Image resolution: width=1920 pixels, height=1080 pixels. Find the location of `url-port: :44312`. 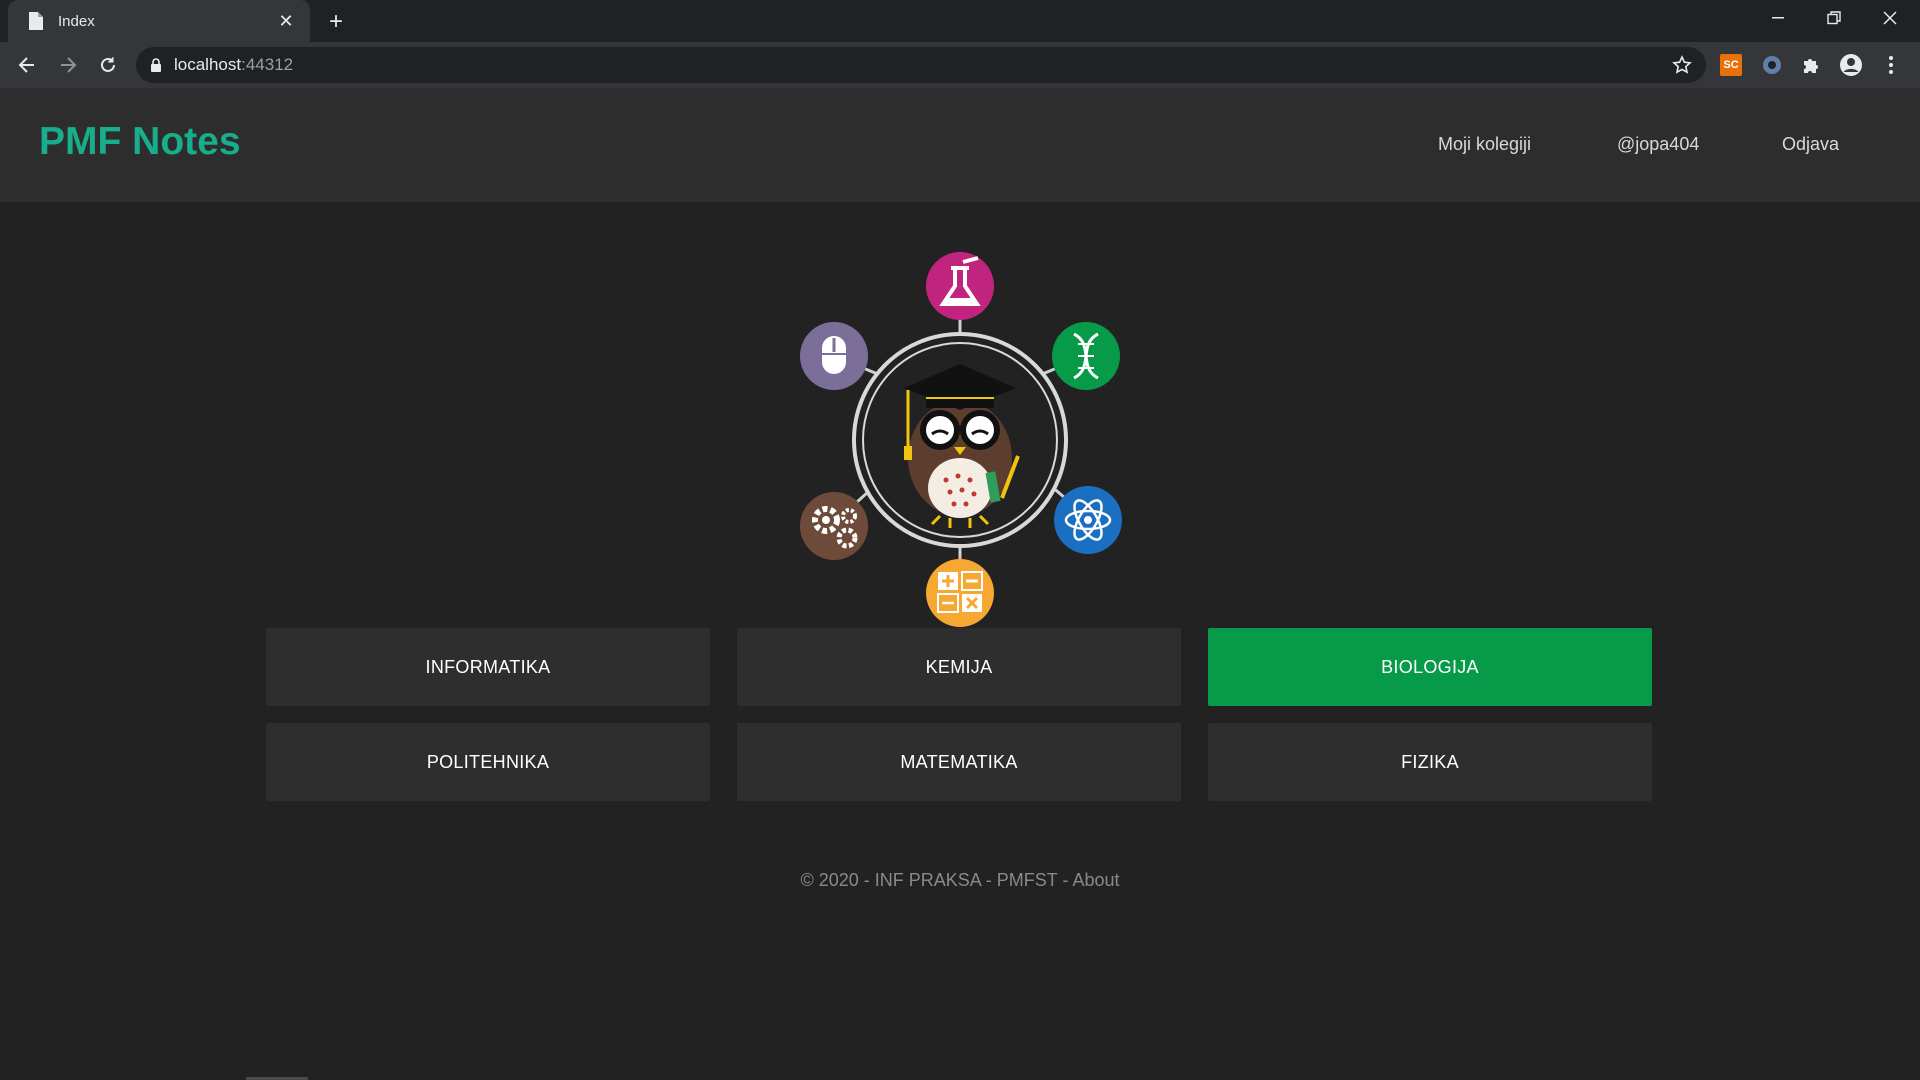

url-port: :44312 is located at coordinates (267, 64).